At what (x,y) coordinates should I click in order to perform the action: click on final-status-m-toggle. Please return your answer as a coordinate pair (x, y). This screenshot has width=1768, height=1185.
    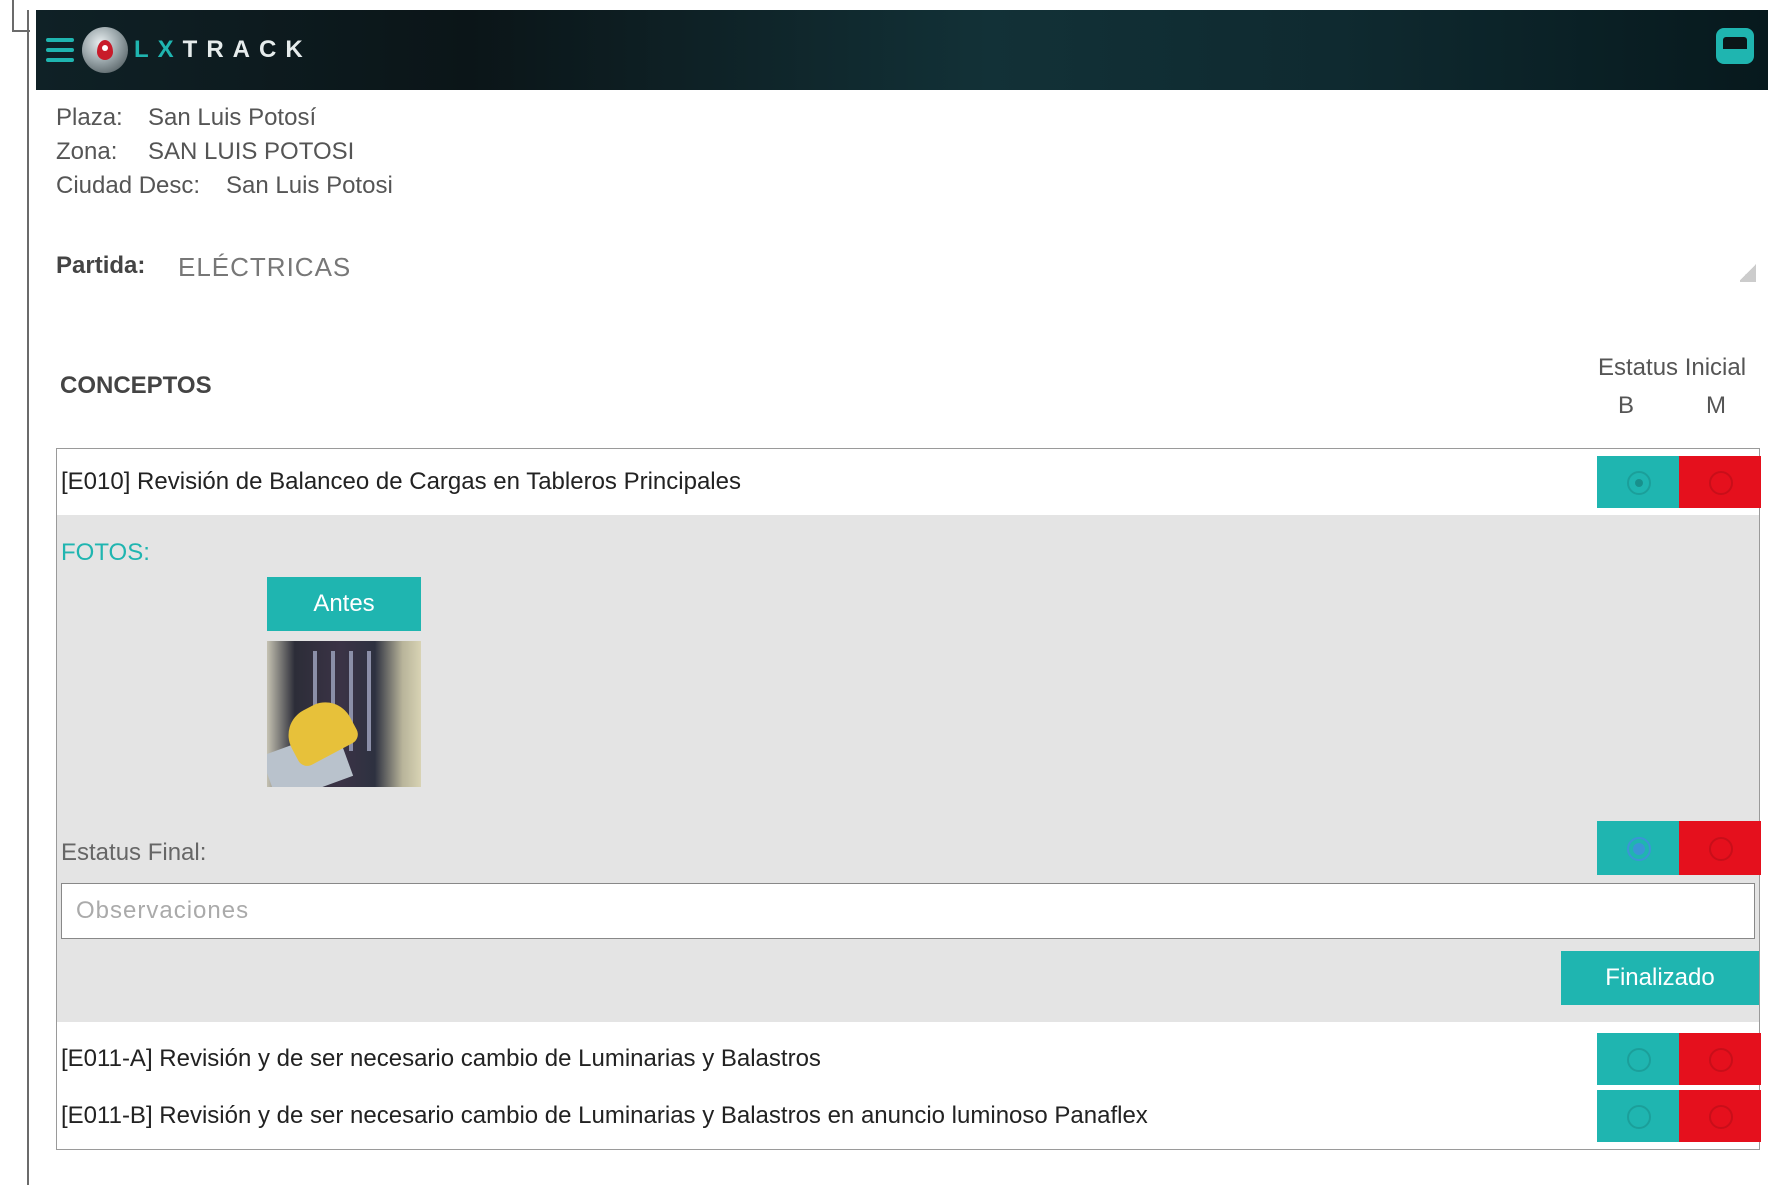
    Looking at the image, I should click on (1720, 848).